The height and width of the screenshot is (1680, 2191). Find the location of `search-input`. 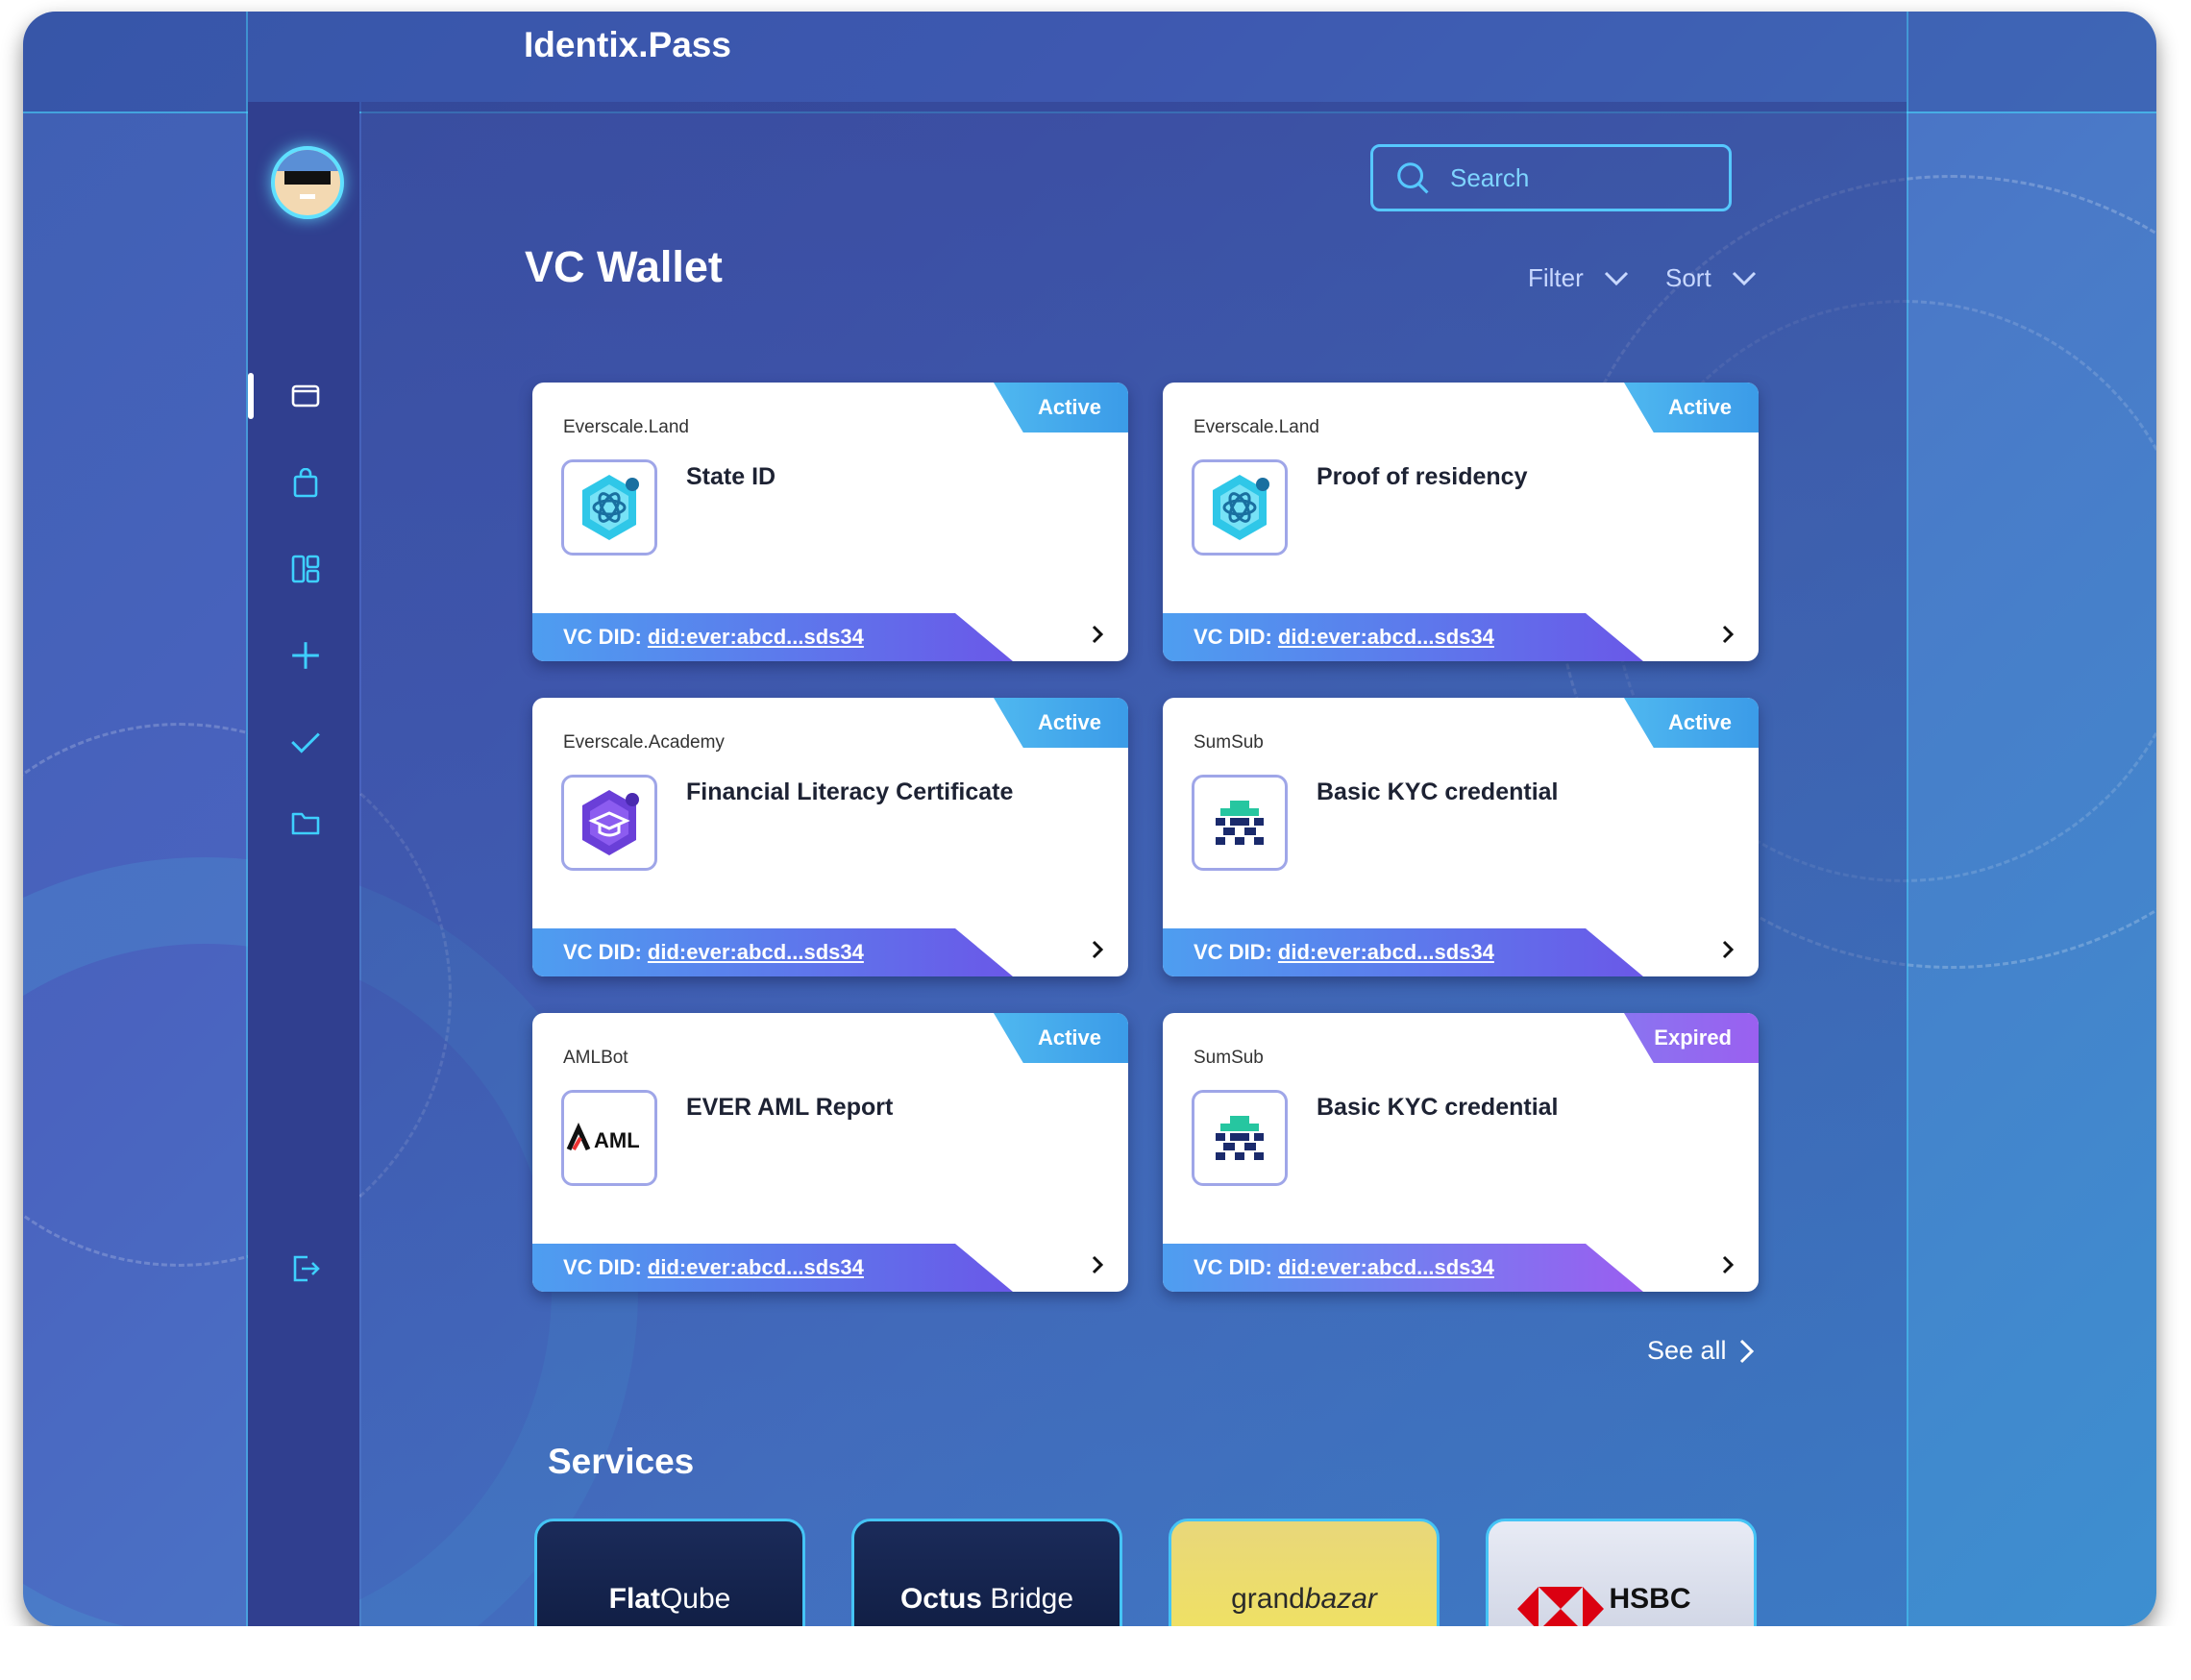

search-input is located at coordinates (1570, 178).